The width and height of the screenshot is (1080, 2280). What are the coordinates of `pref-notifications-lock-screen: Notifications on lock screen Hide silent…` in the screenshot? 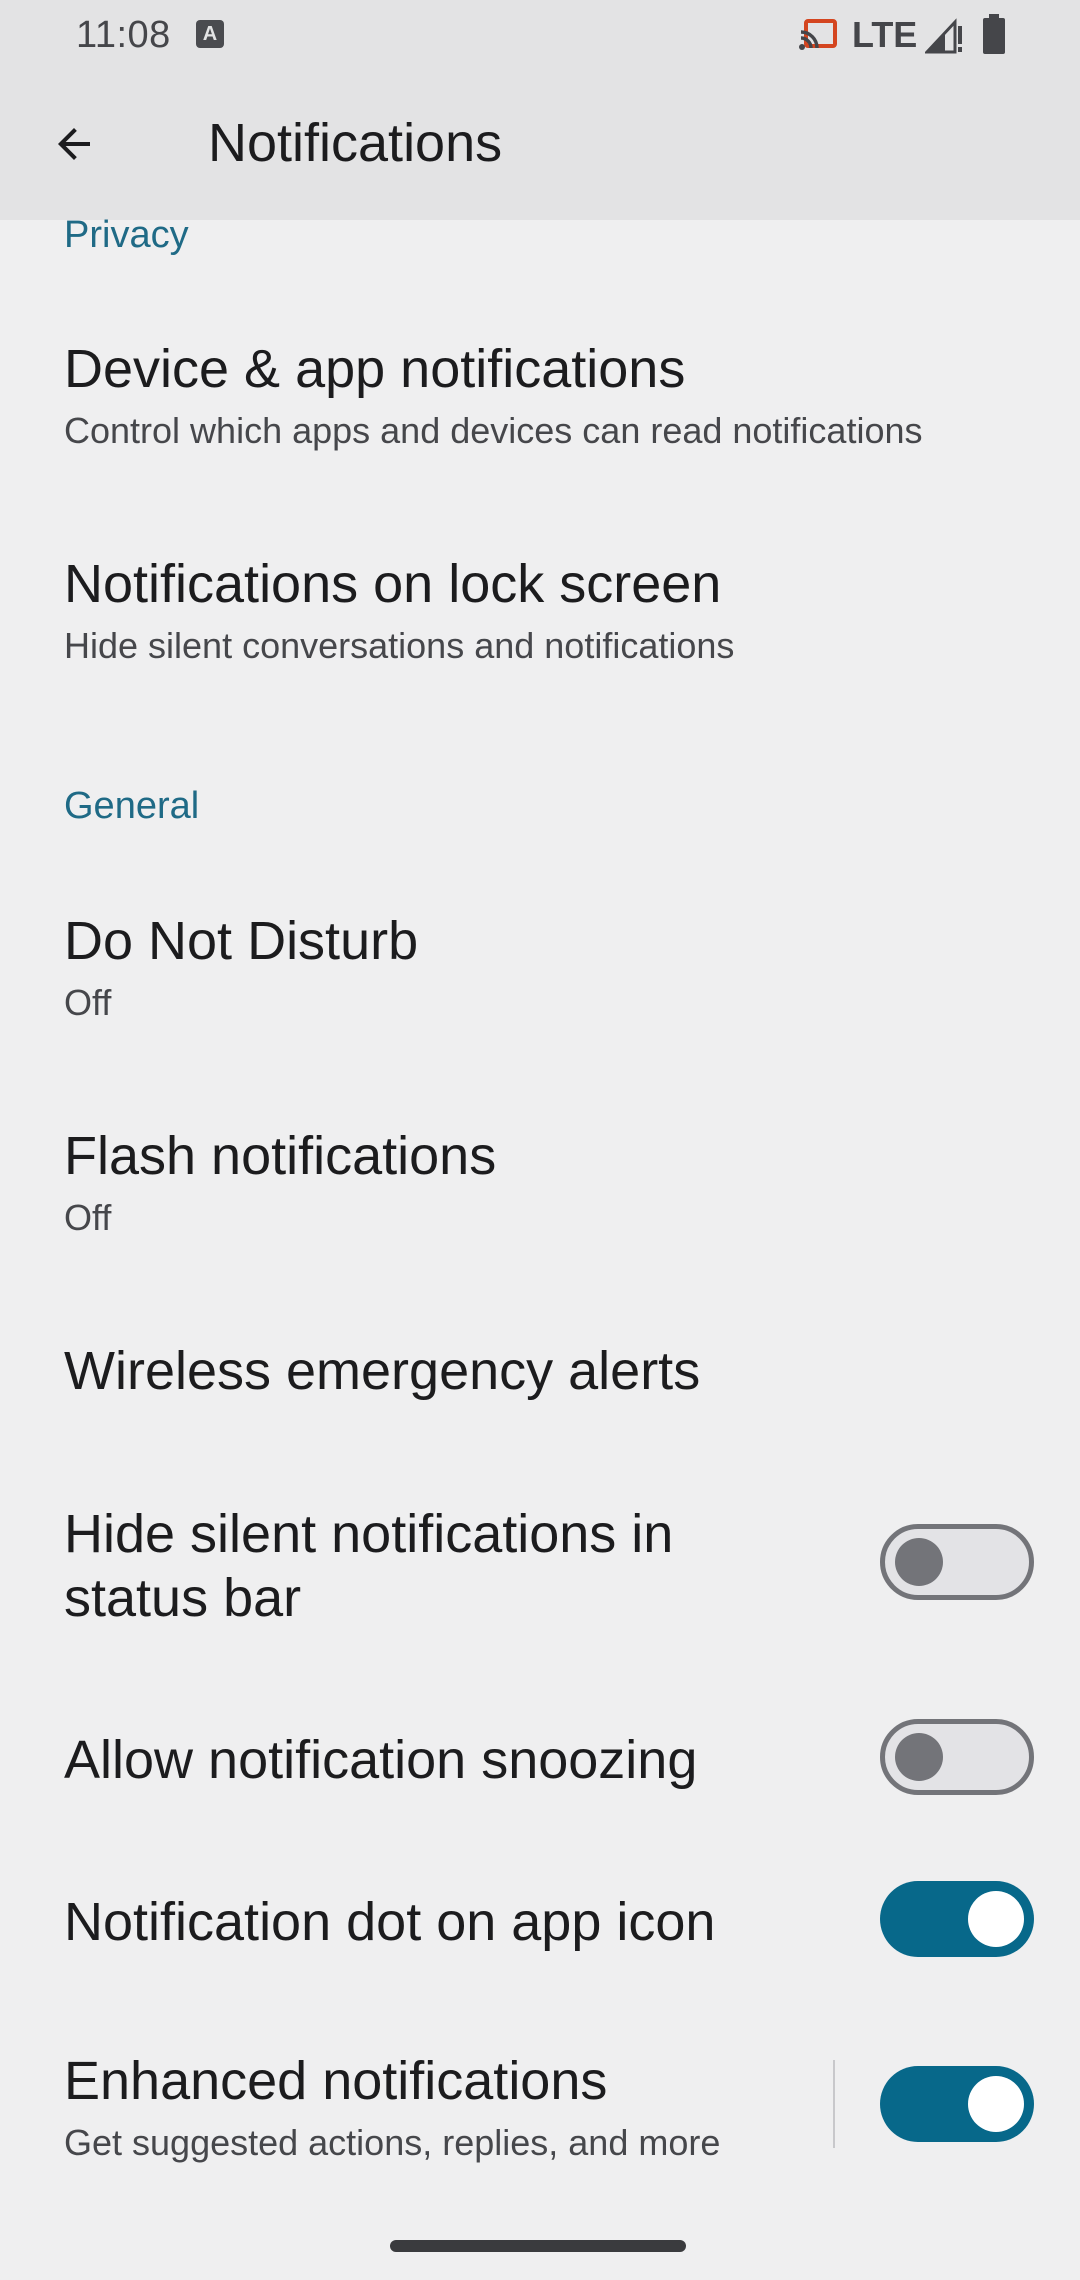 It's located at (540, 605).